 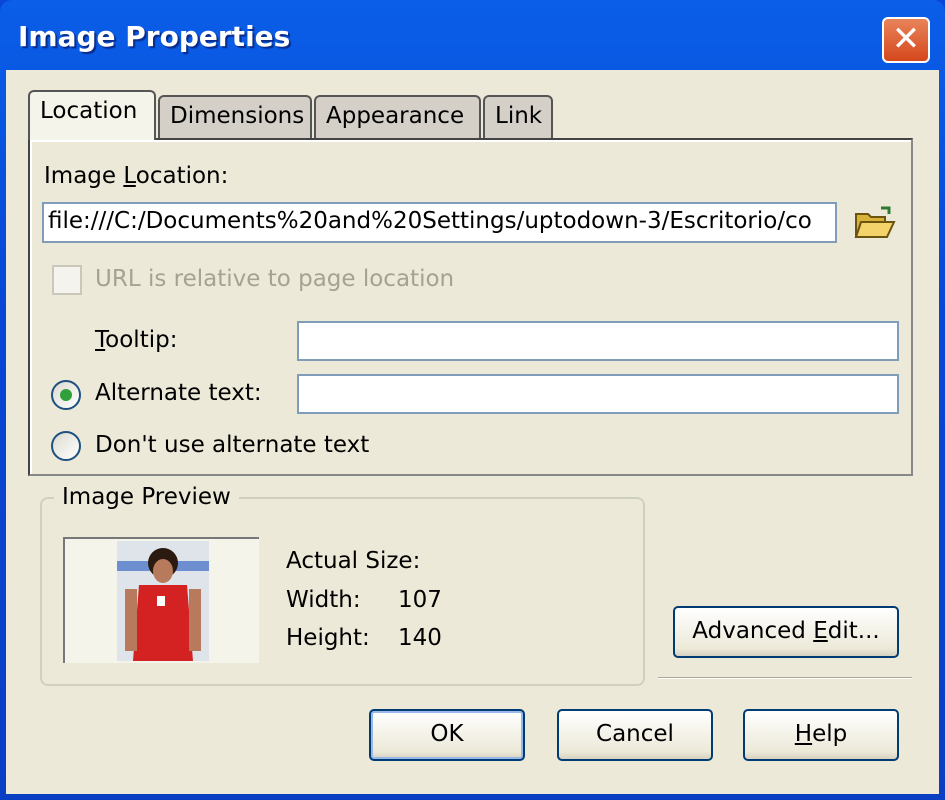 What do you see at coordinates (598, 341) in the screenshot?
I see `tooltip-input` at bounding box center [598, 341].